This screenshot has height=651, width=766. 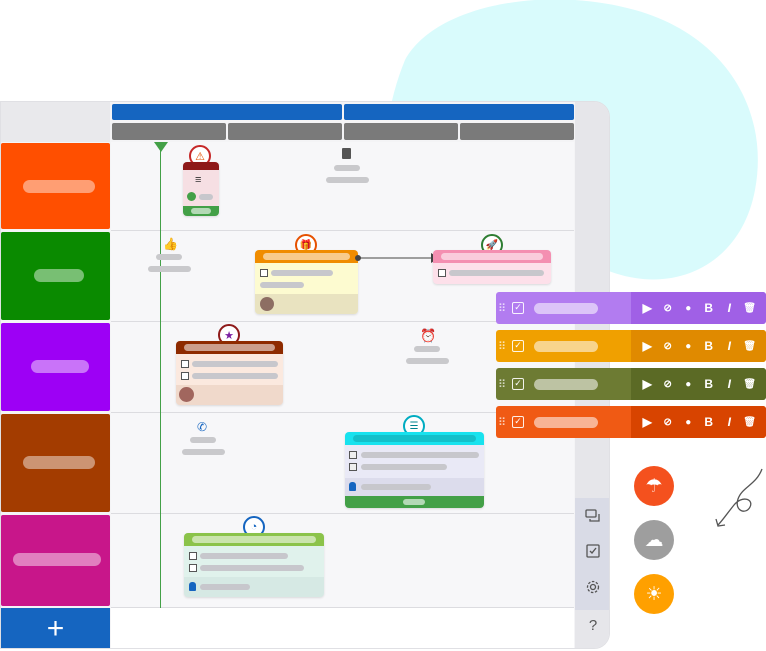 I want to click on cloudy-weather-button: ☁, so click(x=654, y=540).